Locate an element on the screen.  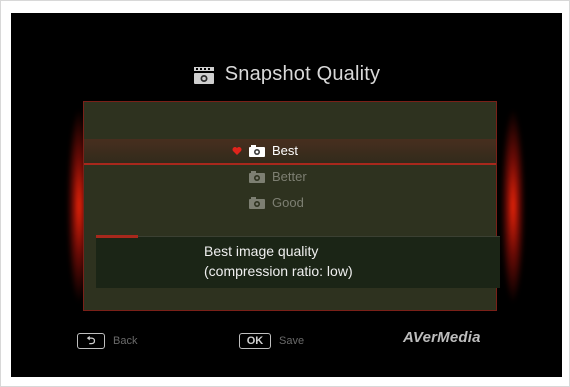
option-better: Better is located at coordinates (290, 178).